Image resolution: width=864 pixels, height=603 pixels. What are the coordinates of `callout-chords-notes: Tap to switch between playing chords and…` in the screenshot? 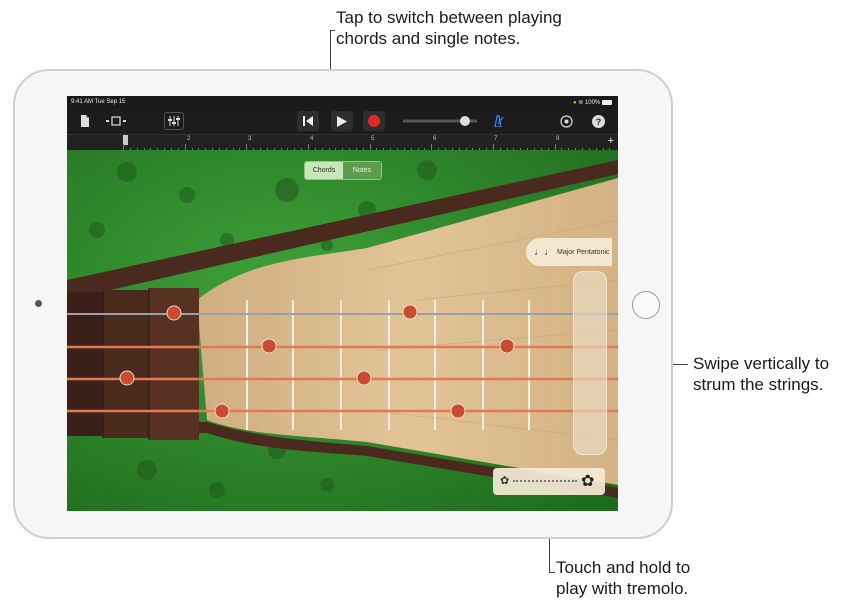 It's located at (449, 28).